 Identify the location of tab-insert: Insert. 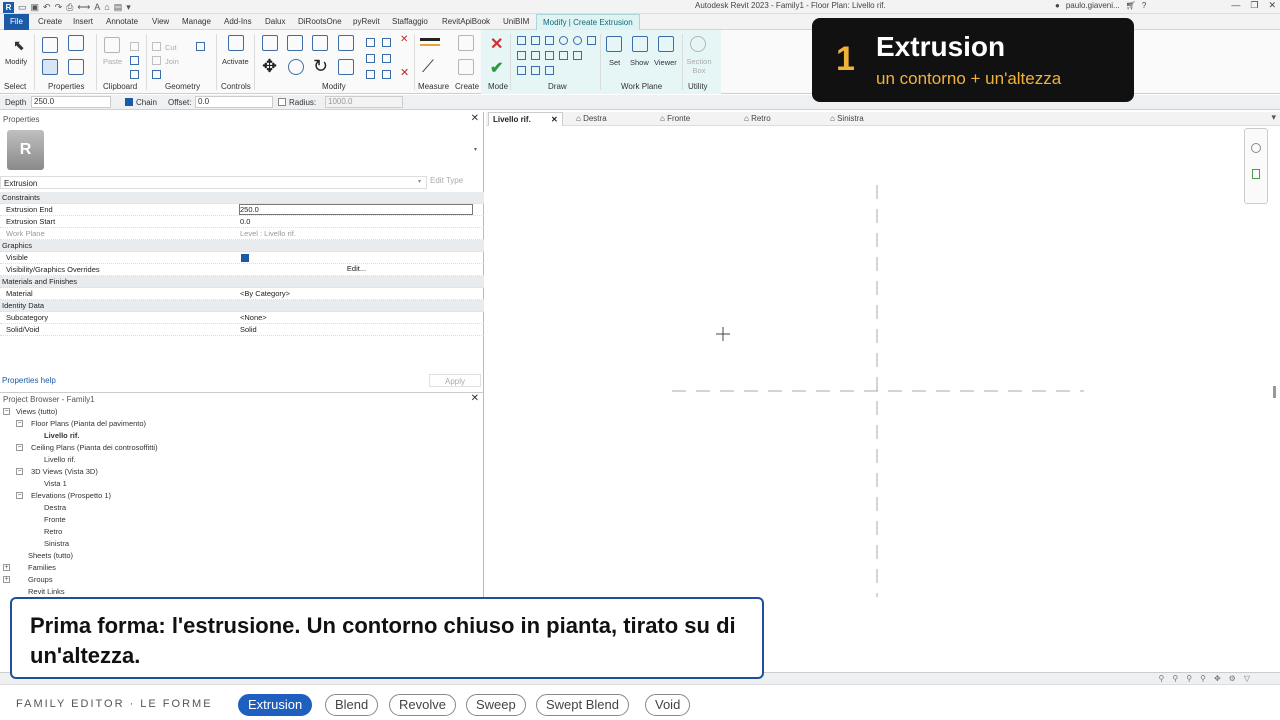
(83, 22).